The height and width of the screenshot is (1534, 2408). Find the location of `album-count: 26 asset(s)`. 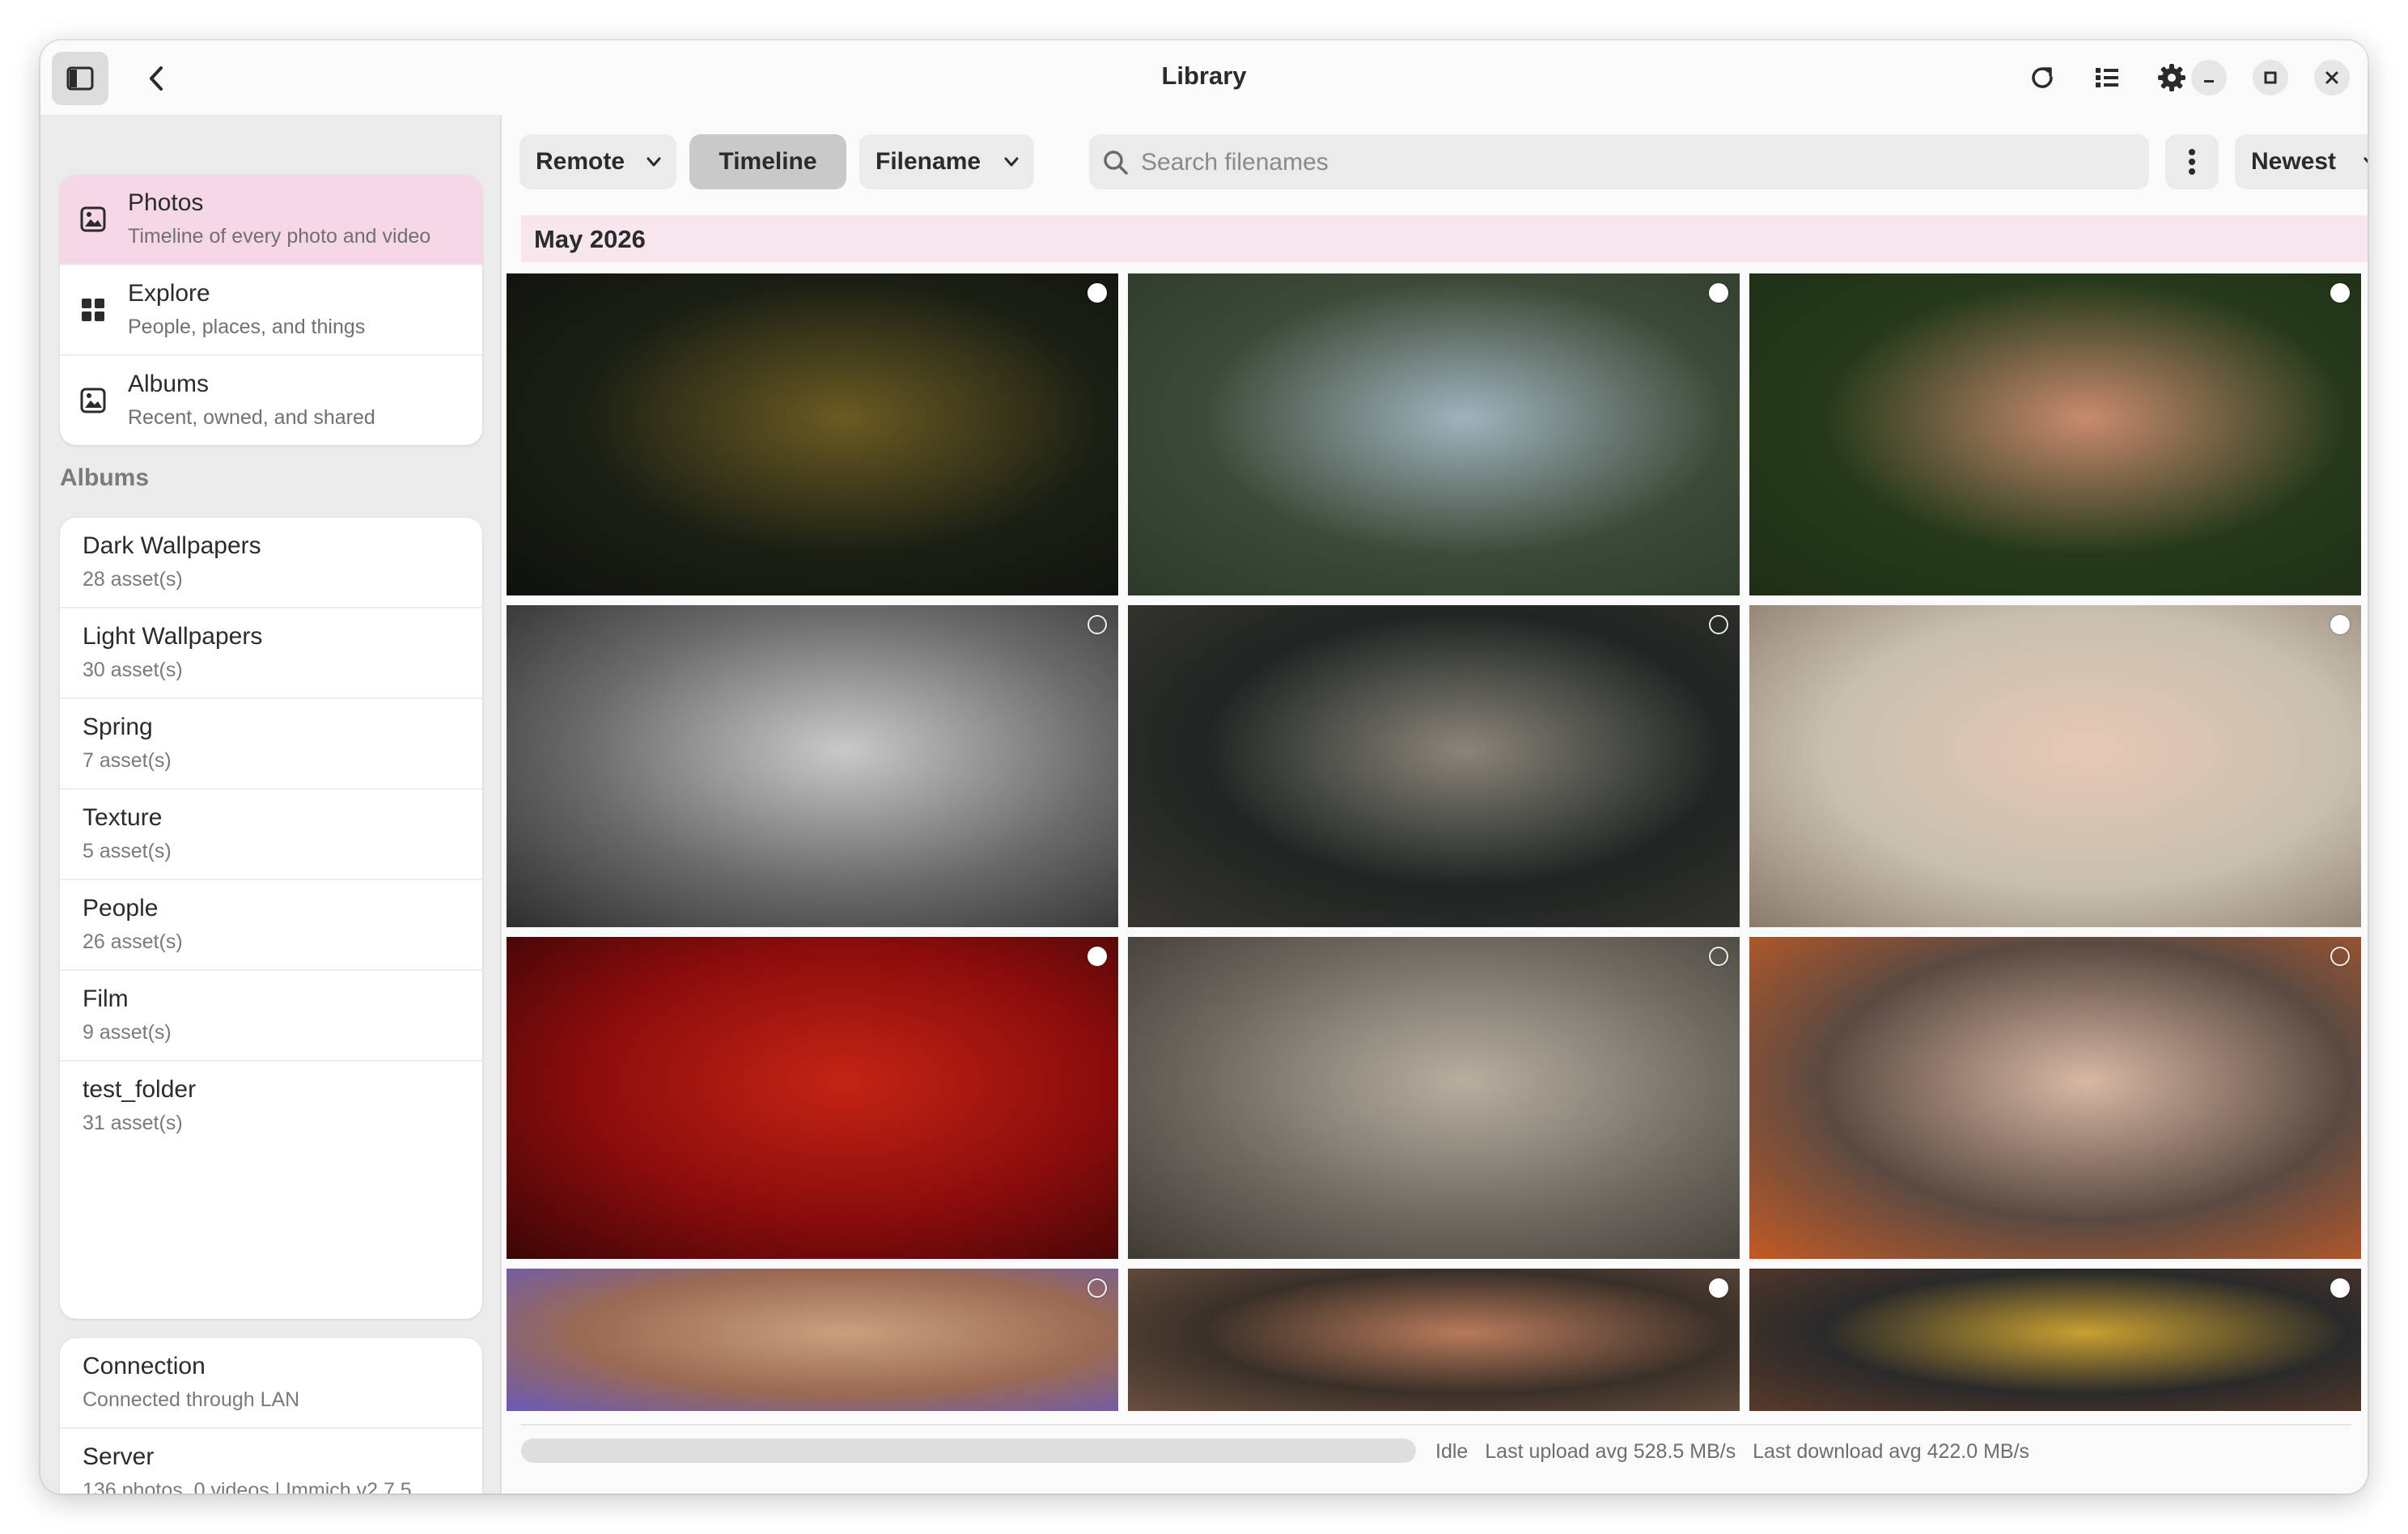

album-count: 26 asset(s) is located at coordinates (133, 941).